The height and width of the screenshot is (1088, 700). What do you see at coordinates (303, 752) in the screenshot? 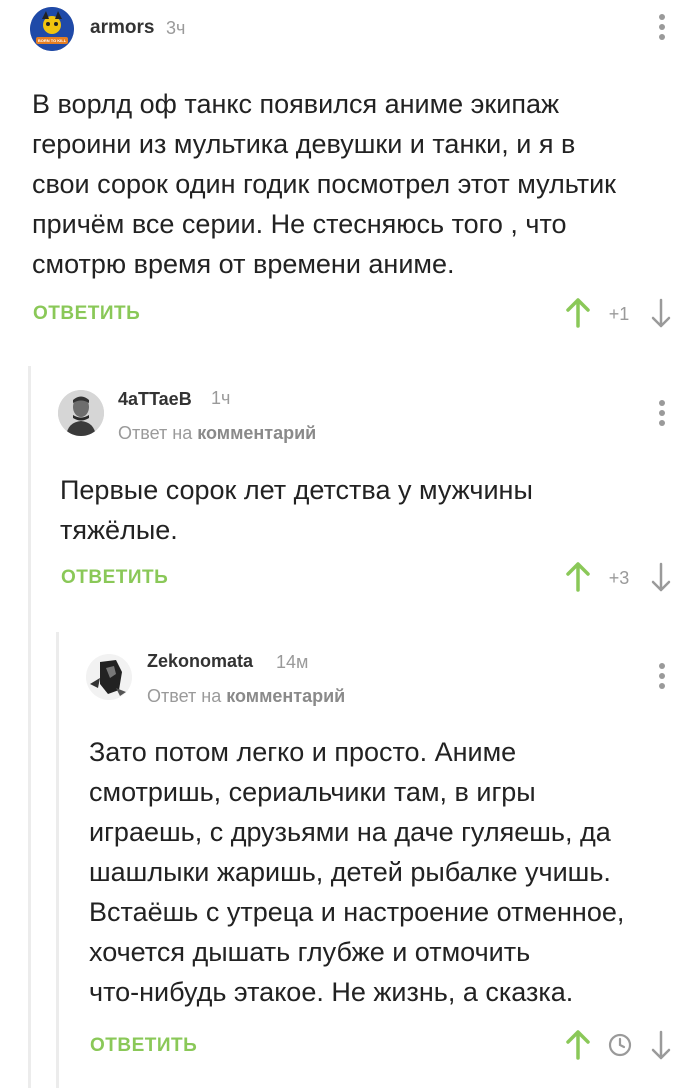
I see `comment-text-line: Зато потом легко и просто. Аниме` at bounding box center [303, 752].